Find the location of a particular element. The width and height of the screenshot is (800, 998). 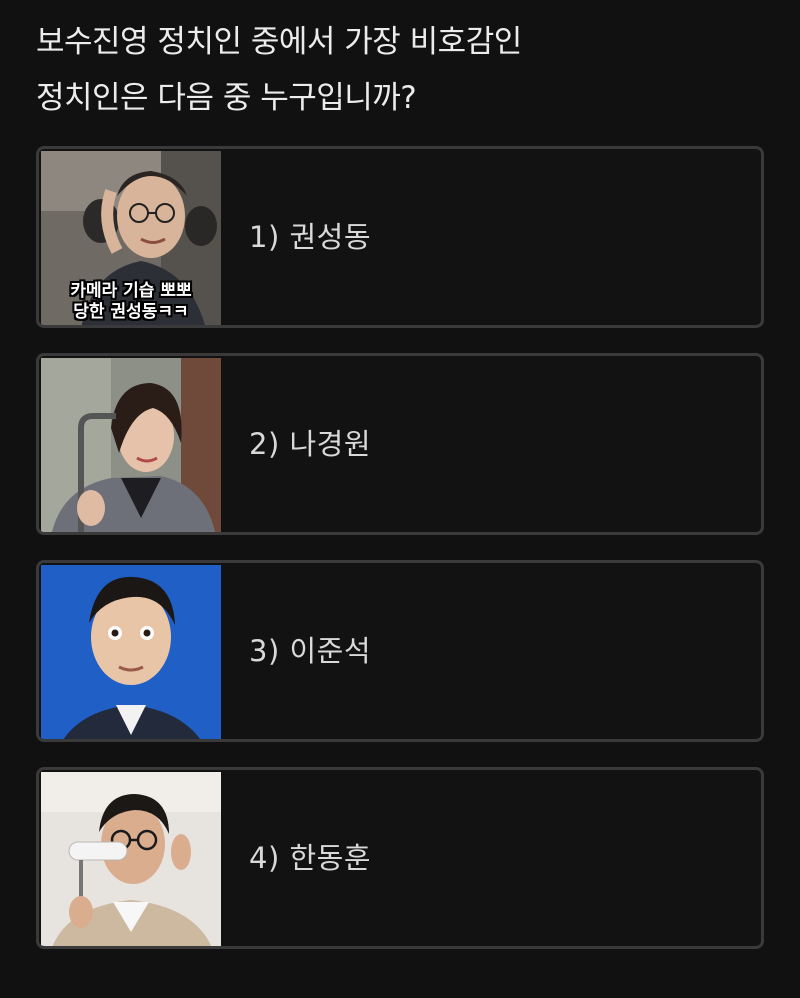

poll-question-line-1: 보수진영 정치인 중에서 가장 비호감인 is located at coordinates (279, 42).